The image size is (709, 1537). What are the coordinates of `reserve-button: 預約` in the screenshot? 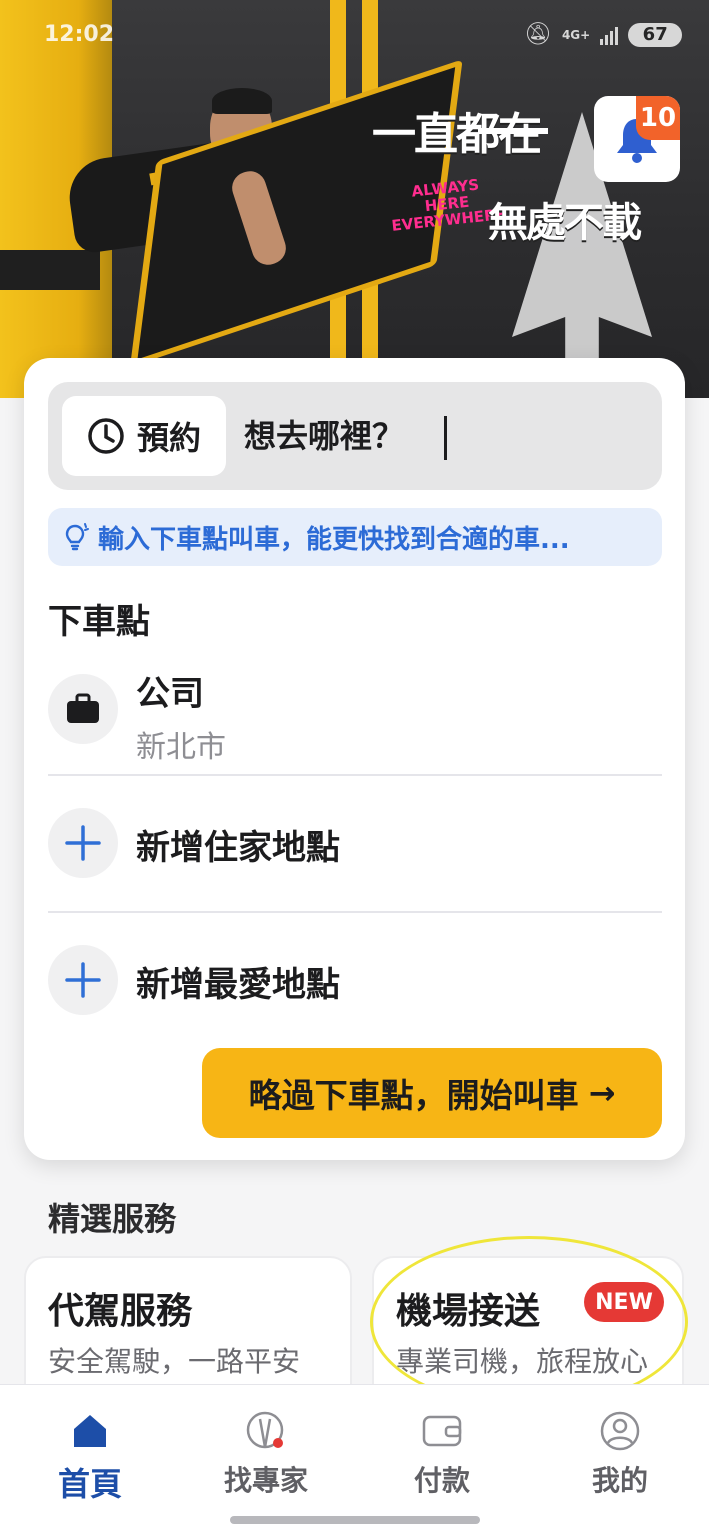 It's located at (144, 436).